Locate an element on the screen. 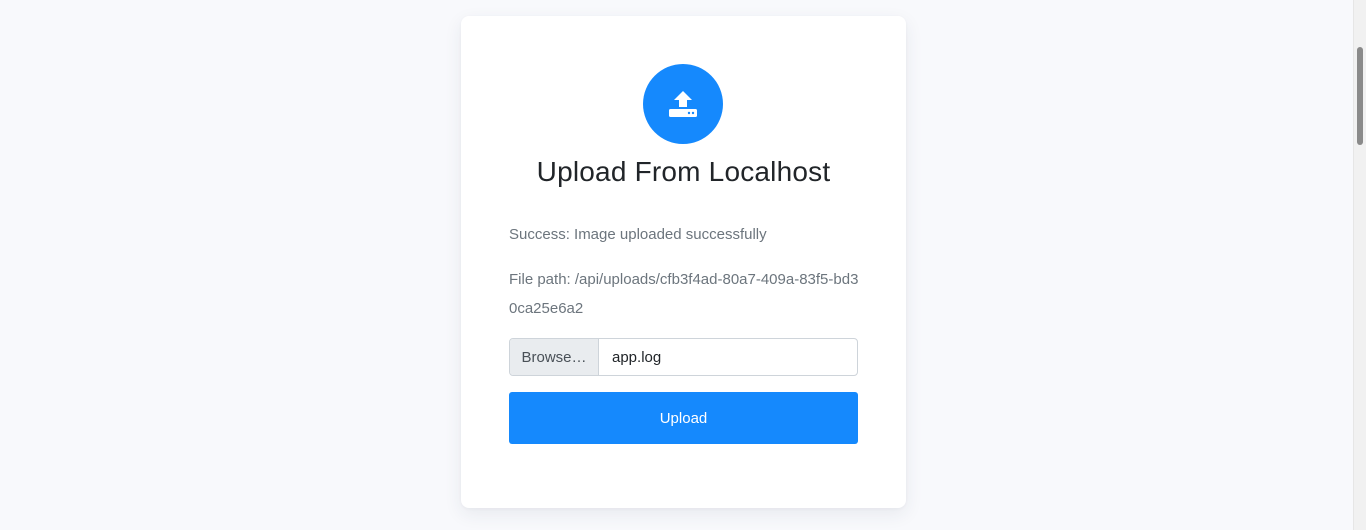  success-message: Success: Image uploaded successfully is located at coordinates (638, 234).